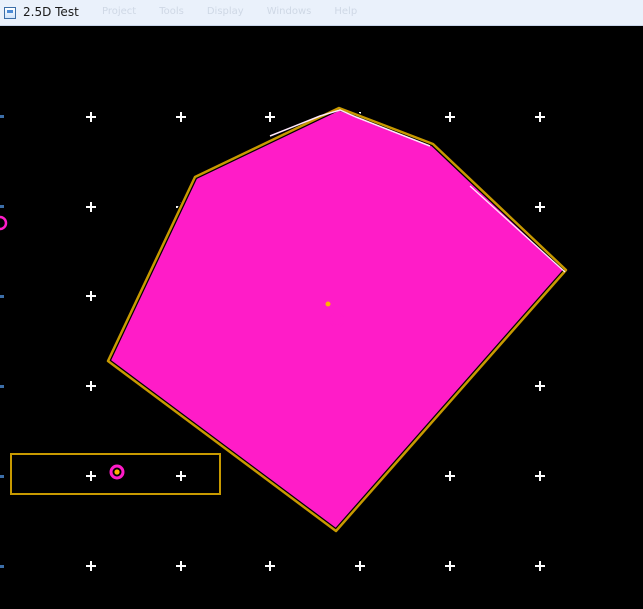 The image size is (643, 609). I want to click on pivot-icon, so click(328, 304).